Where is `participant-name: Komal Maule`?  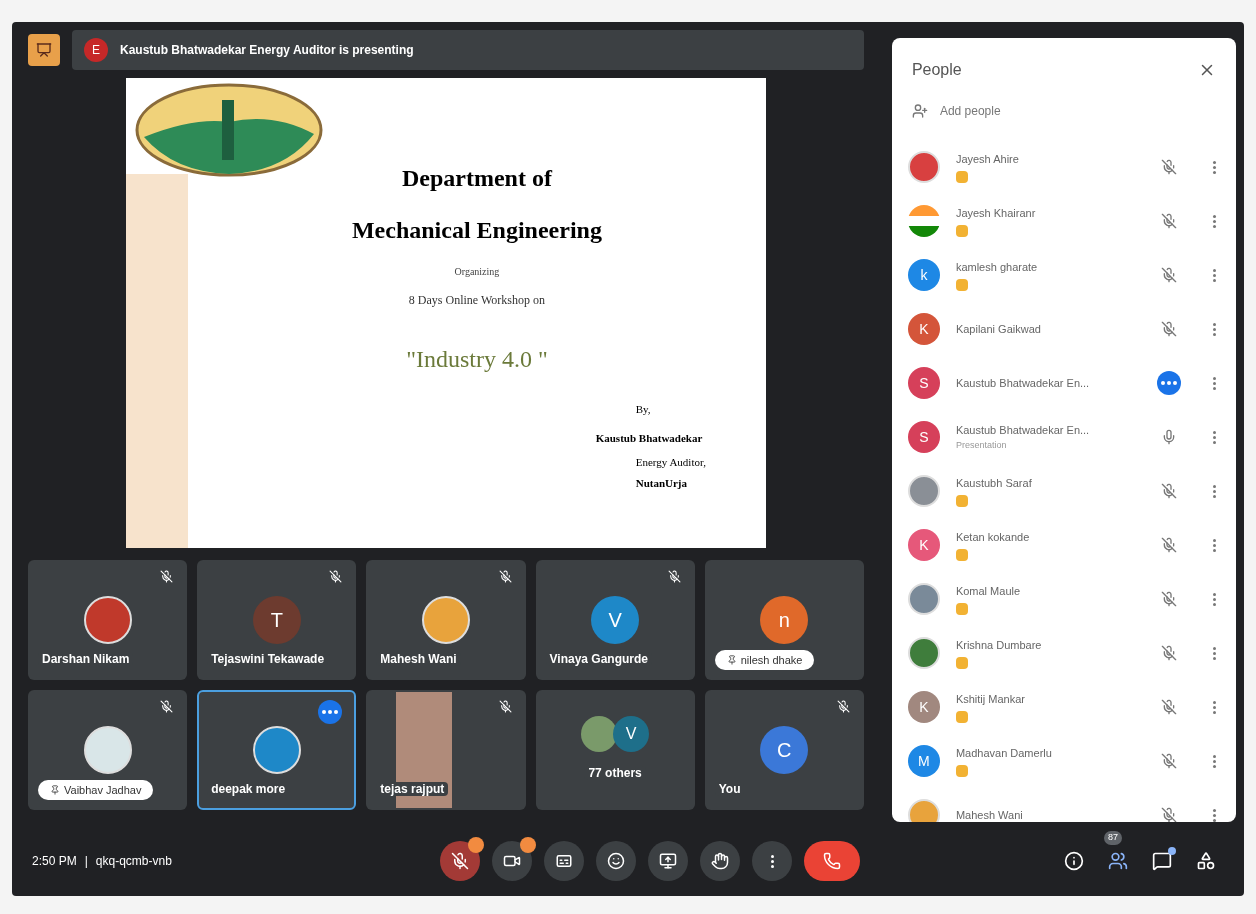
participant-name: Komal Maule is located at coordinates (988, 591).